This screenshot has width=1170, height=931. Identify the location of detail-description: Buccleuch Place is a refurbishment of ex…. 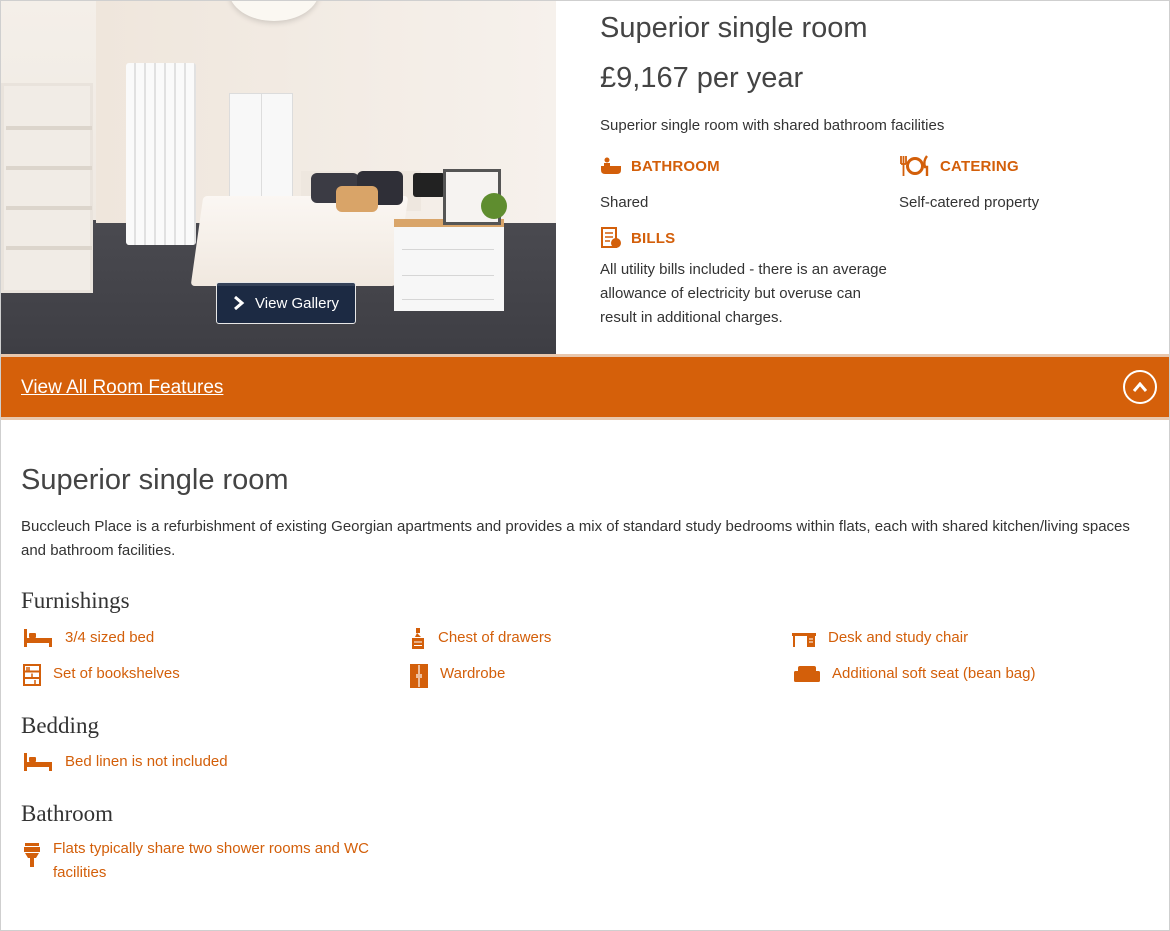
(575, 538).